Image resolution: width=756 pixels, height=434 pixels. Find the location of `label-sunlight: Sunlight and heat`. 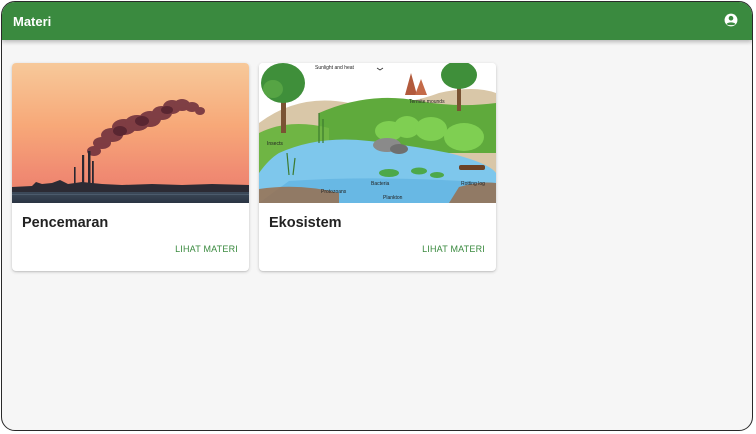

label-sunlight: Sunlight and heat is located at coordinates (335, 68).